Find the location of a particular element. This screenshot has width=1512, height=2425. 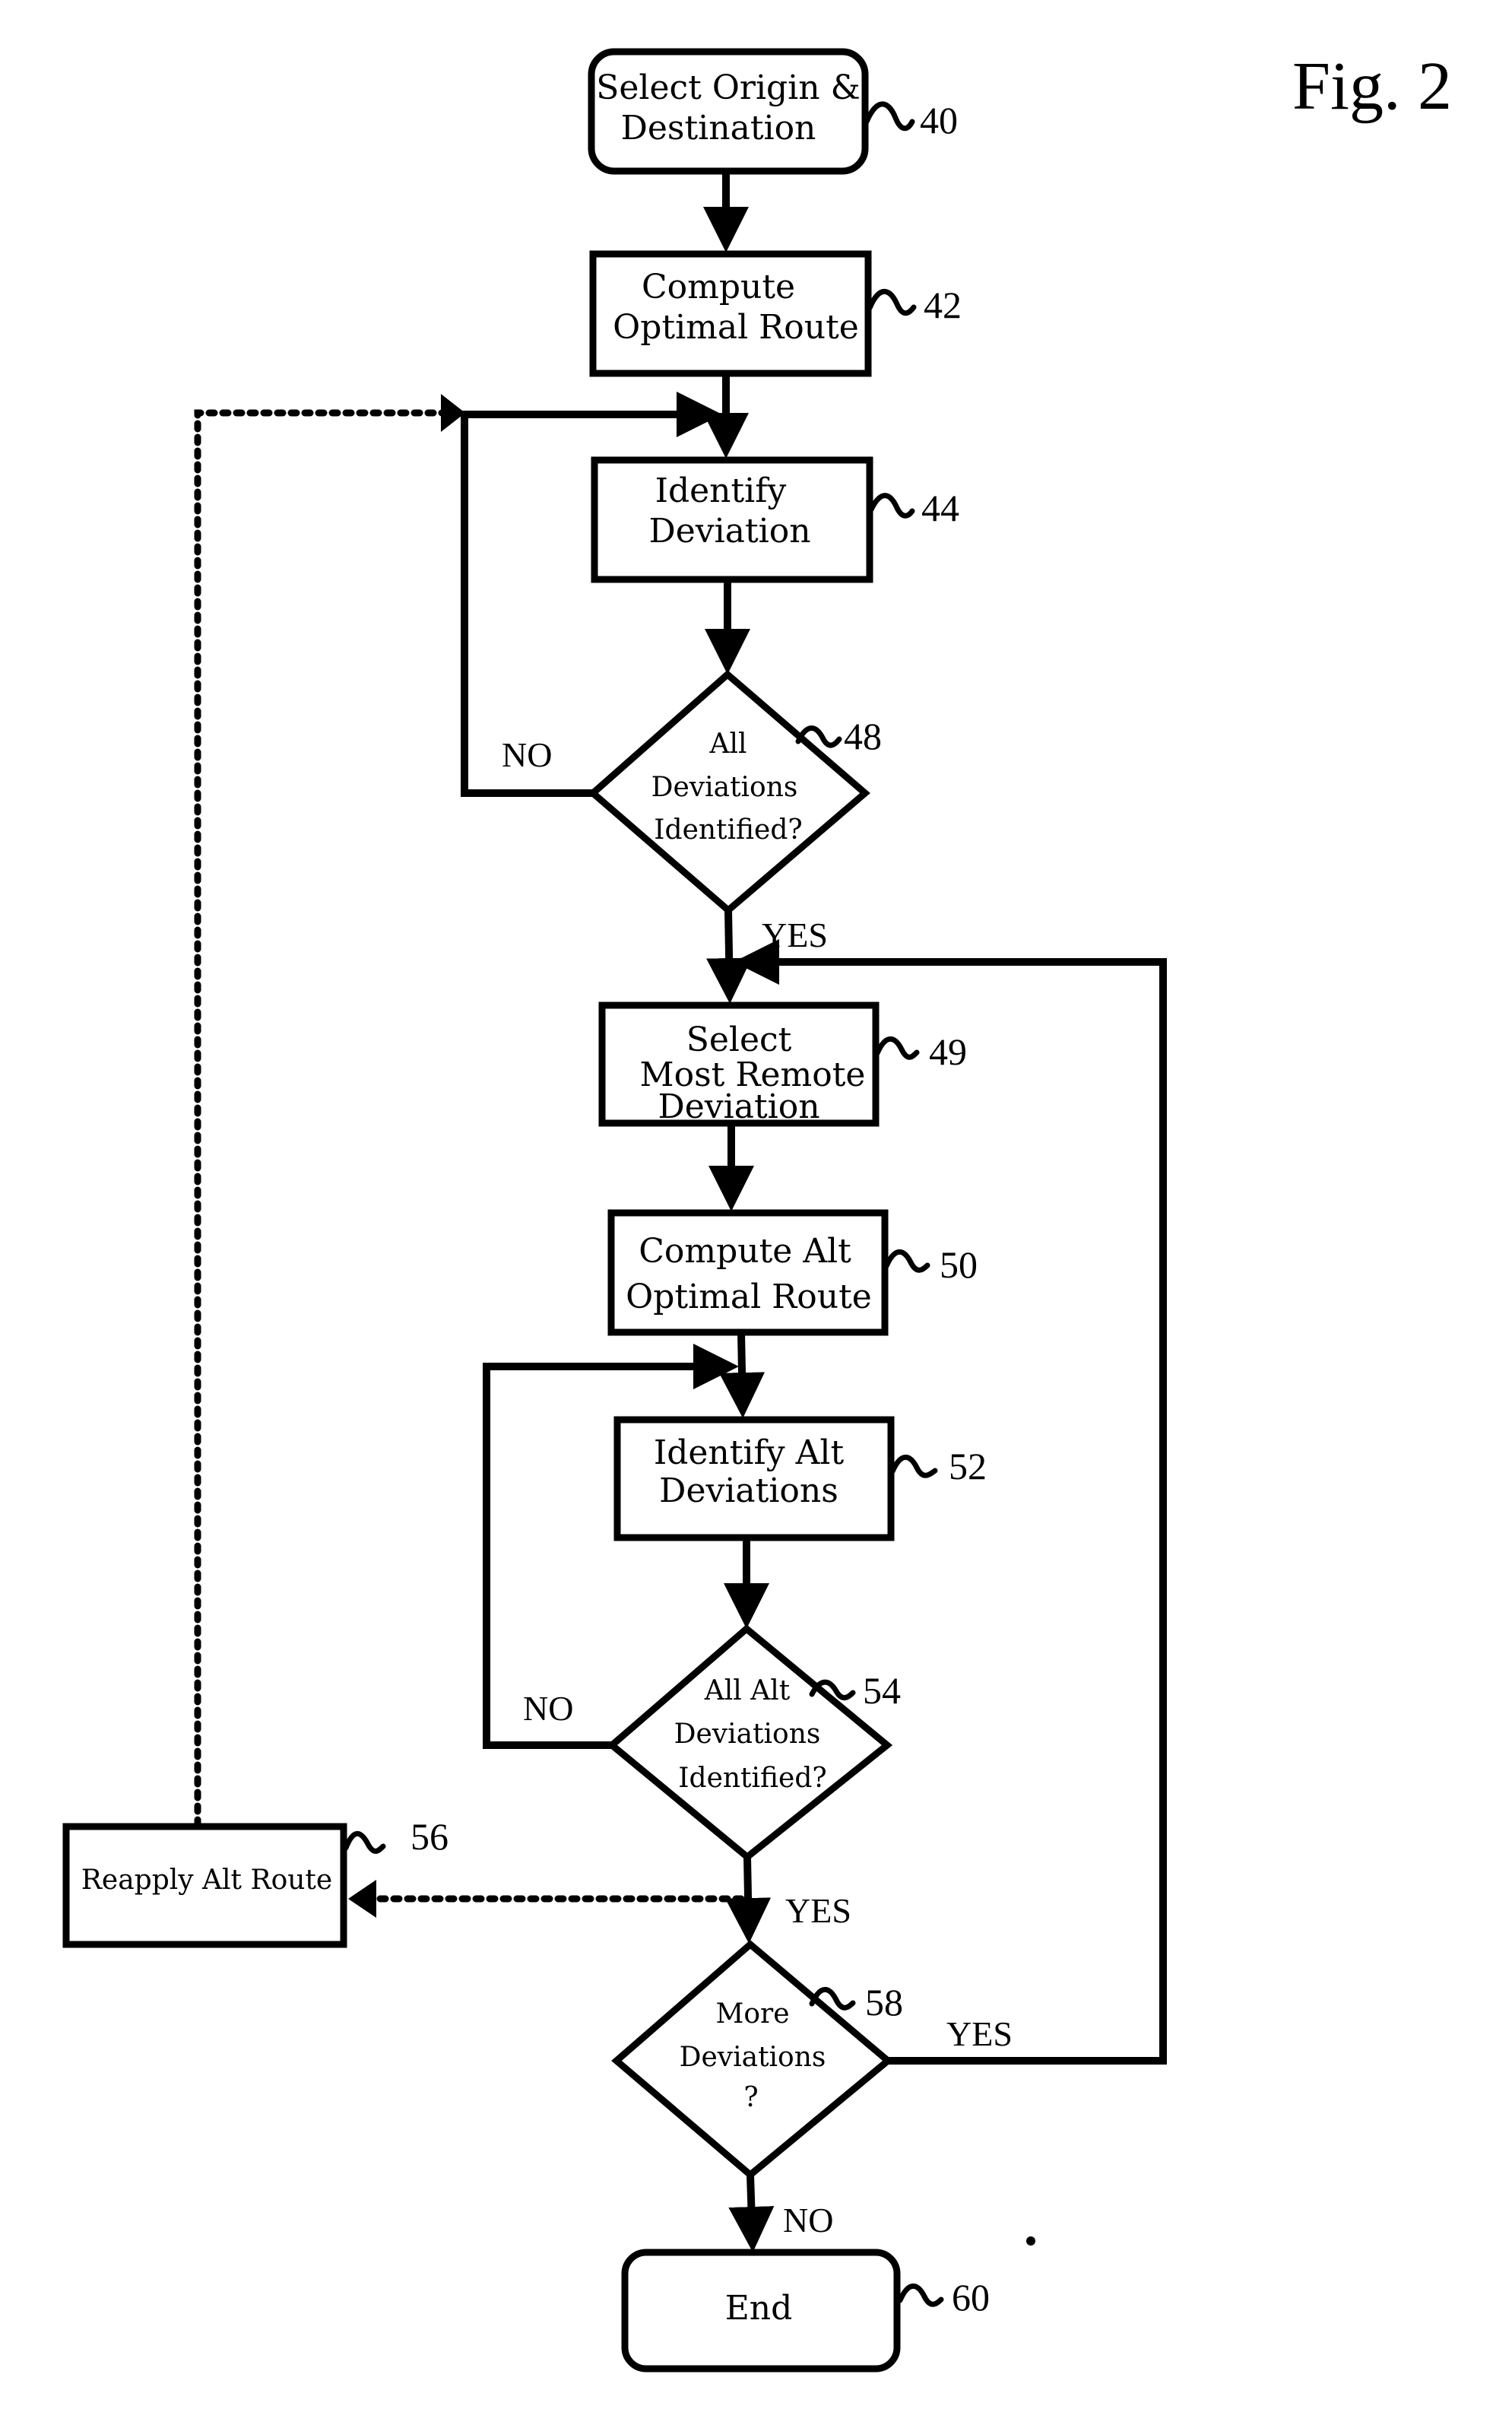

ref-number: 50 is located at coordinates (959, 1264).